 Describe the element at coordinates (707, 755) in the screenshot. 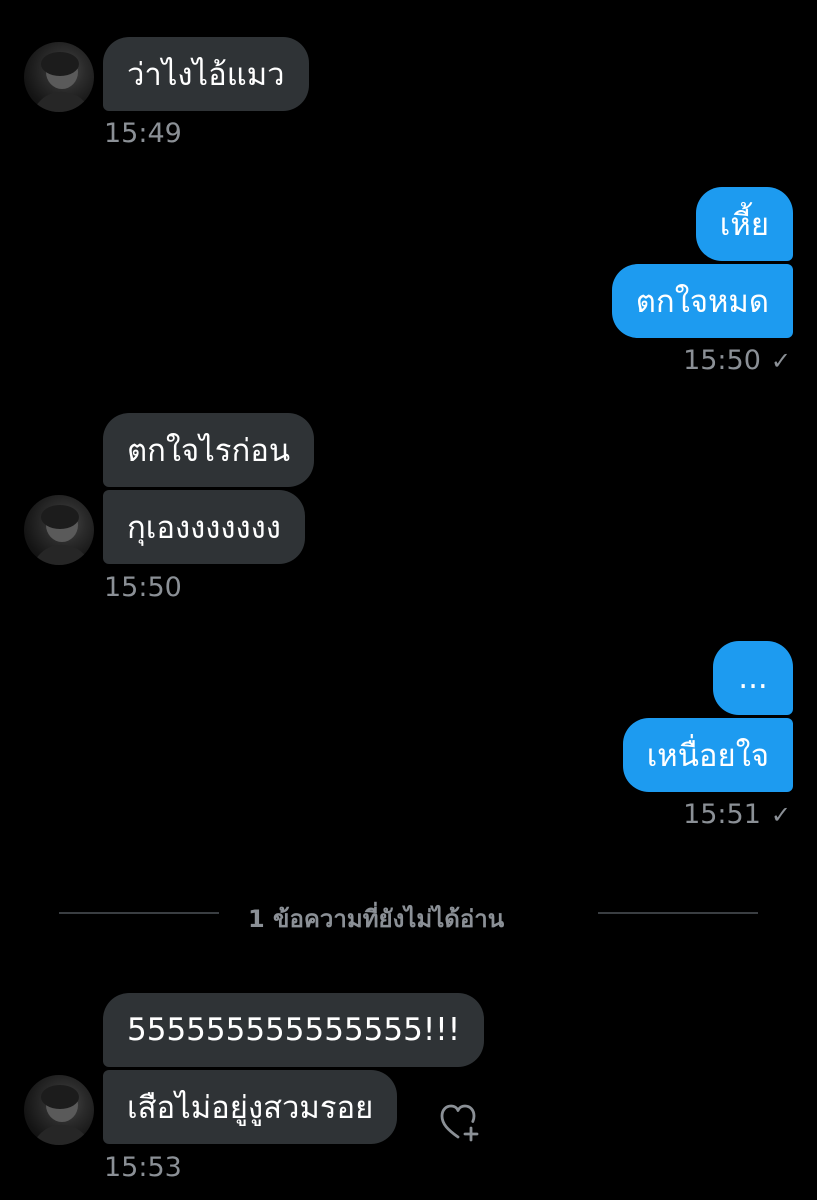

I see `message-bubble-outgoing: เหนื่อยใจ` at that location.